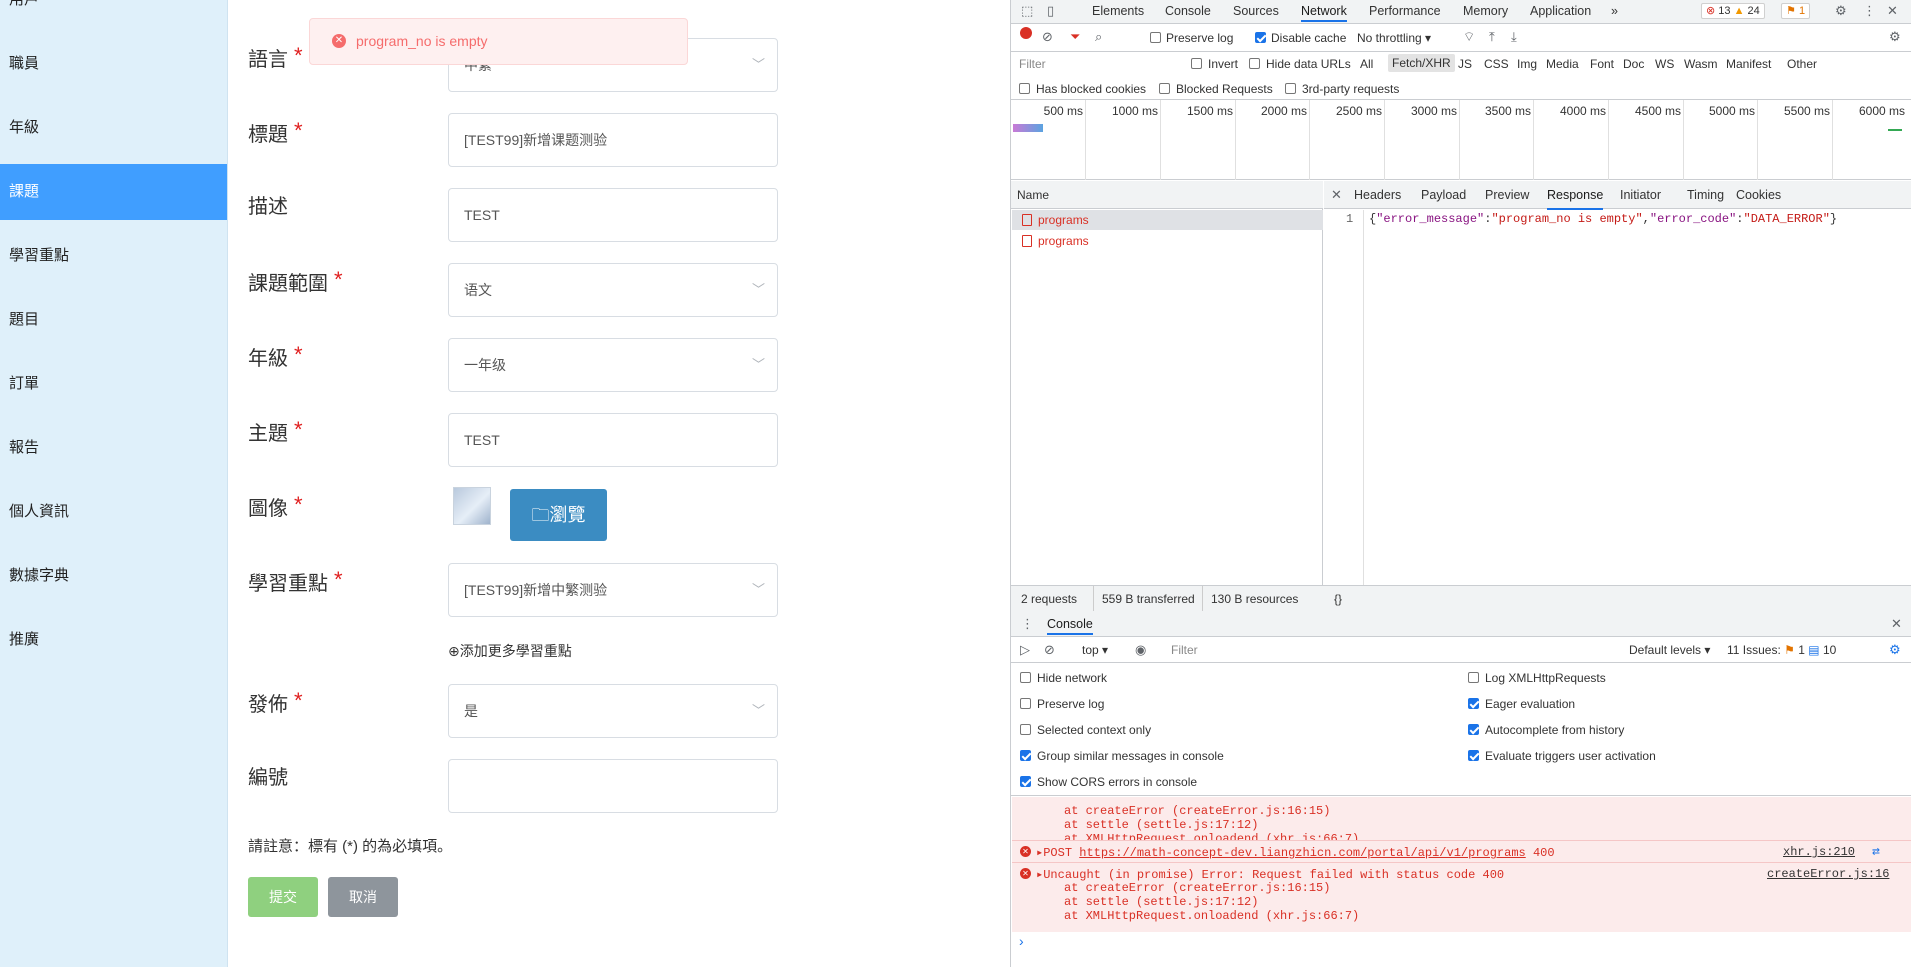 Image resolution: width=1911 pixels, height=967 pixels. Describe the element at coordinates (1562, 64) in the screenshot. I see `filter-media: Media` at that location.